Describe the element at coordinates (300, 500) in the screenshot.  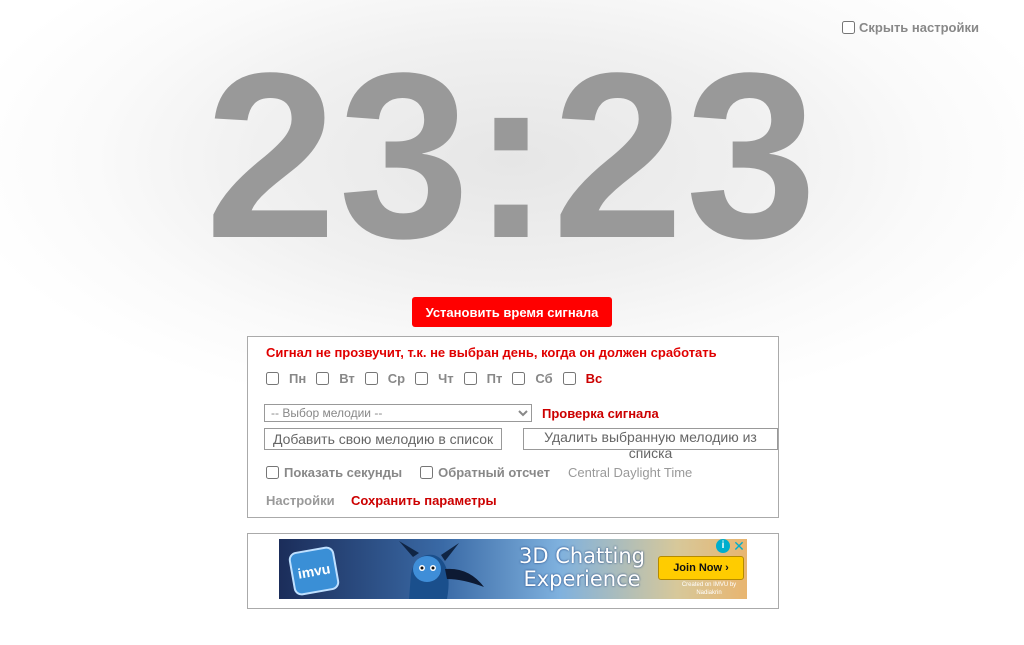
I see `settings-label: Настройки` at that location.